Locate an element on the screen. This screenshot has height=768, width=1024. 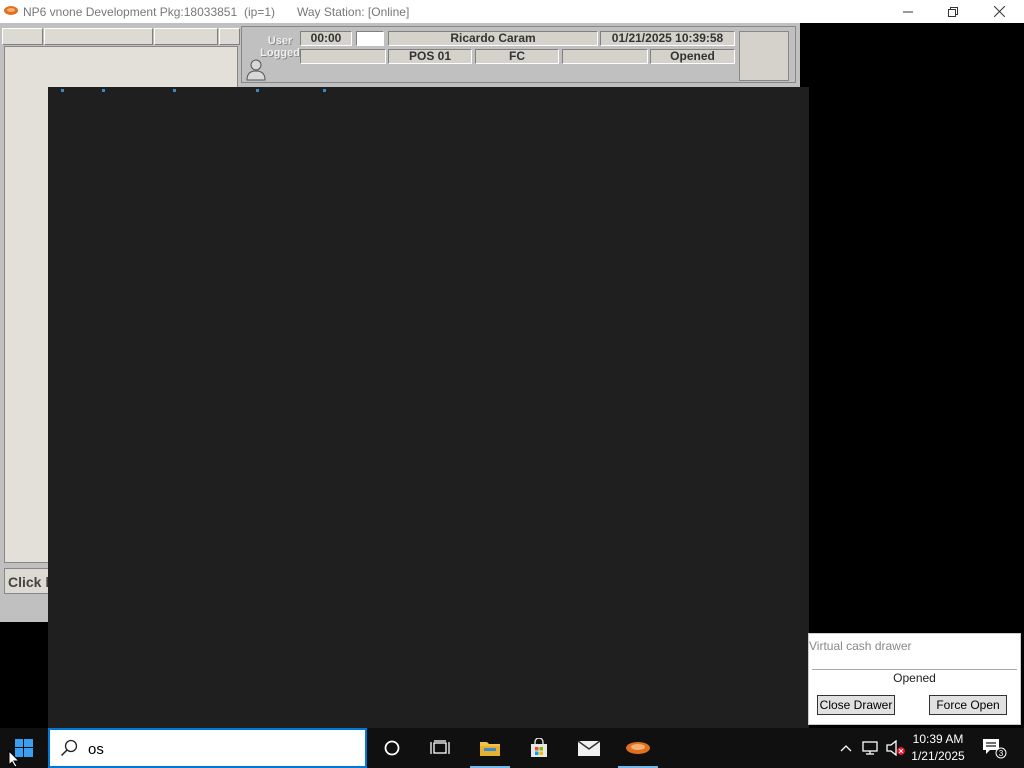
show-hidden-icons-button is located at coordinates (846, 748).